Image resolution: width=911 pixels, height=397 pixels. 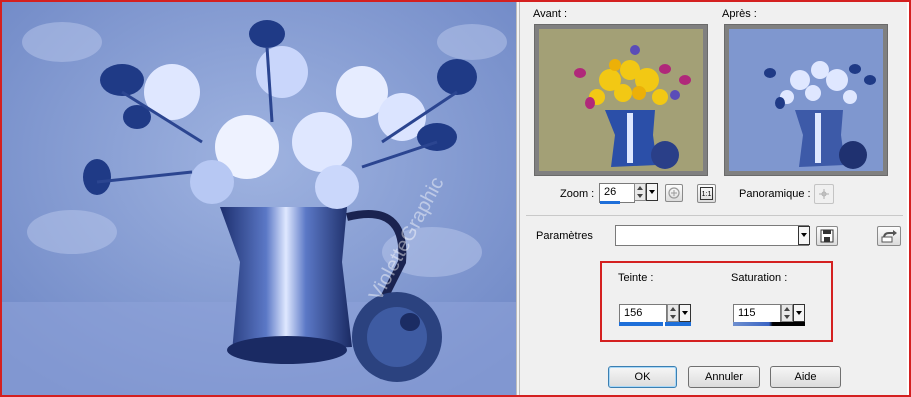 I want to click on reset-button, so click(x=889, y=236).